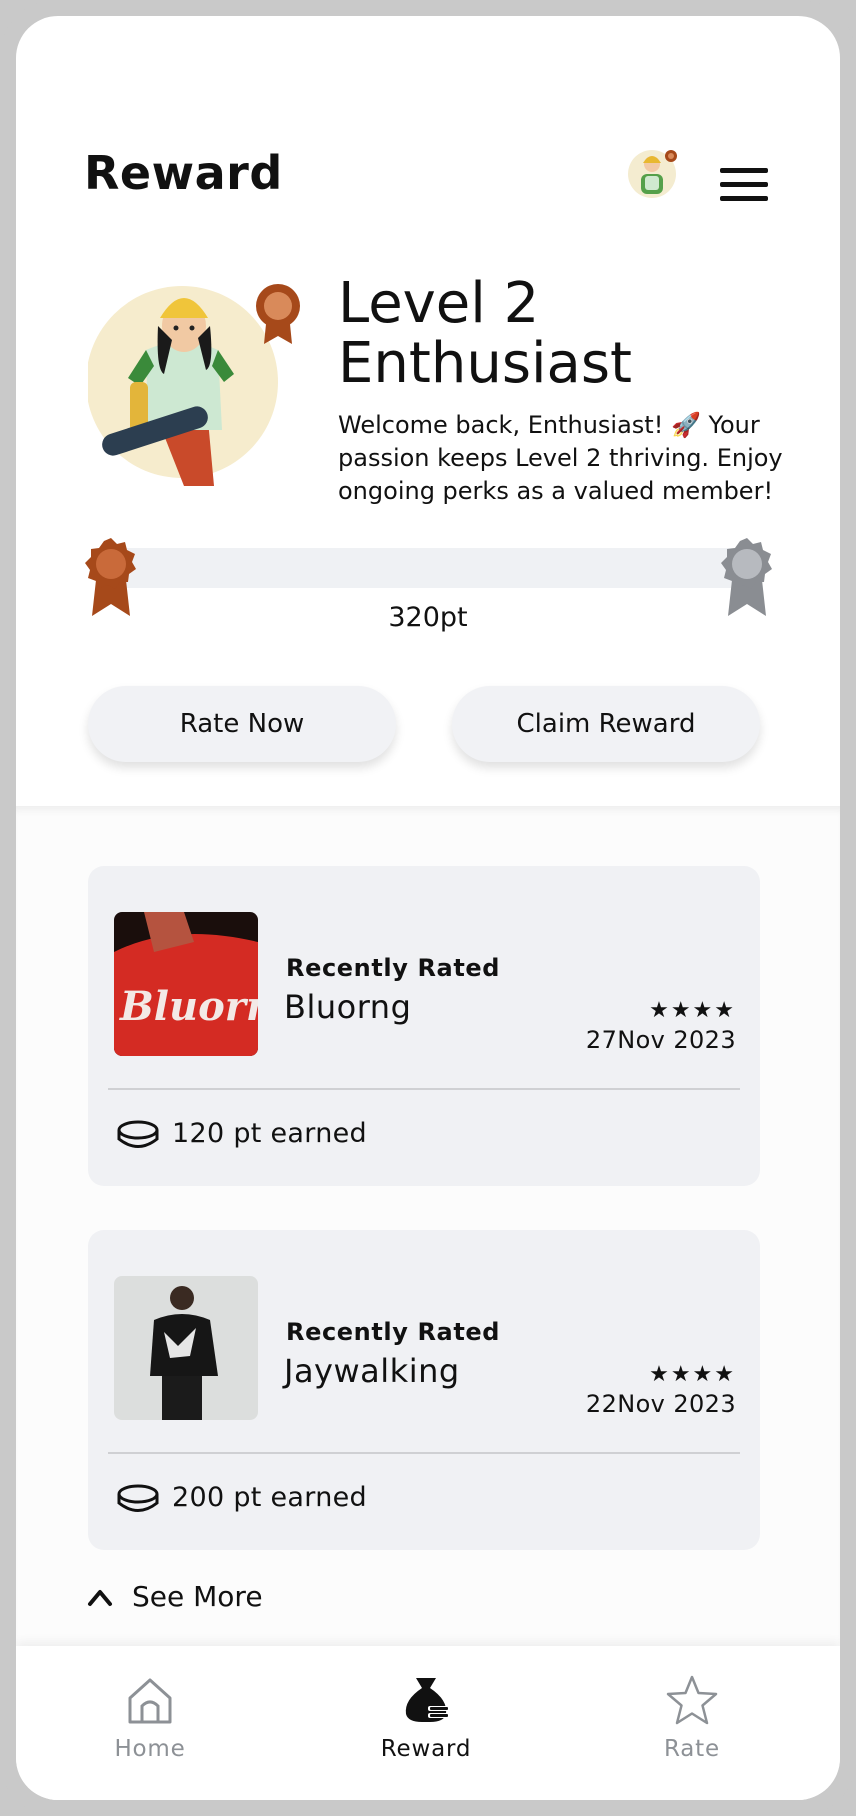 This screenshot has height=1816, width=856. Describe the element at coordinates (188, 1006) in the screenshot. I see `thumbnail-brand-text: Bluorng` at that location.